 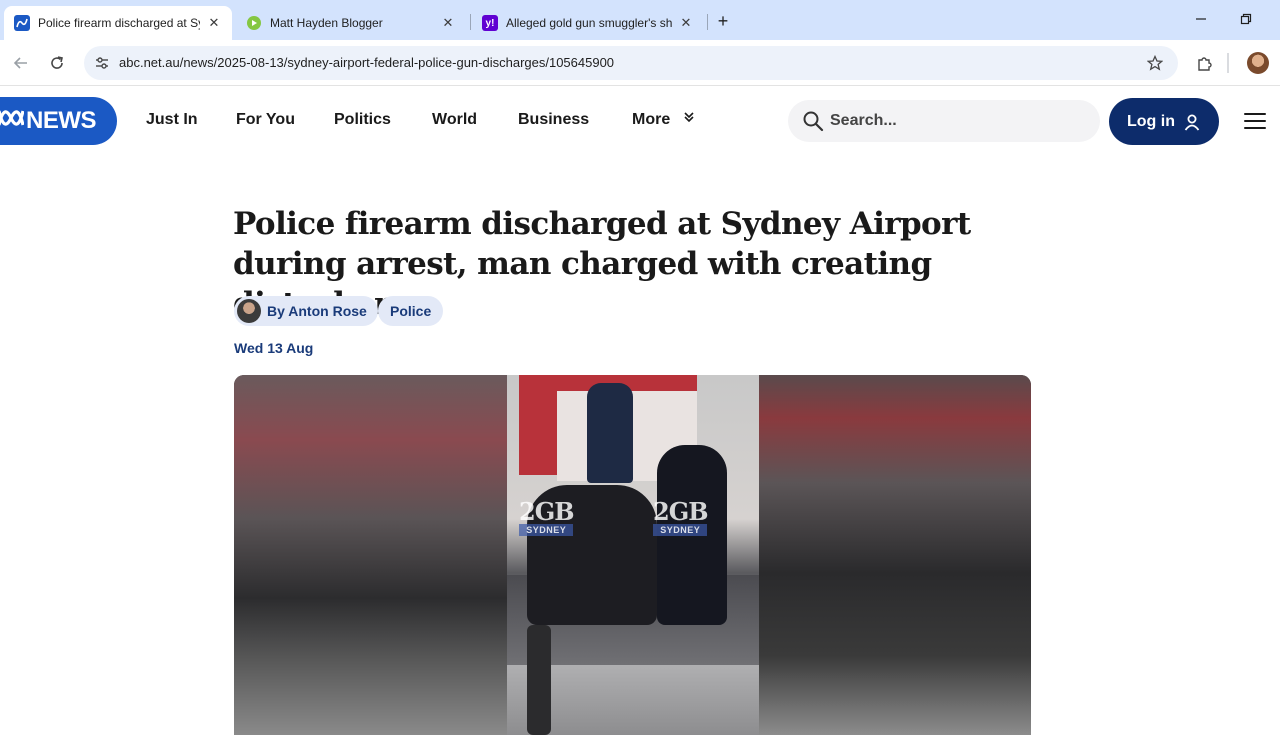 What do you see at coordinates (1258, 63) in the screenshot?
I see `profile-avatar` at bounding box center [1258, 63].